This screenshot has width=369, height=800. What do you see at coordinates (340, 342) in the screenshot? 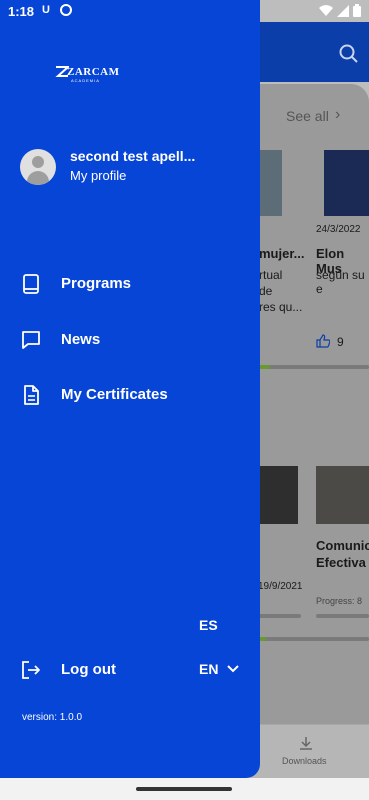
I see `like-count: 9` at bounding box center [340, 342].